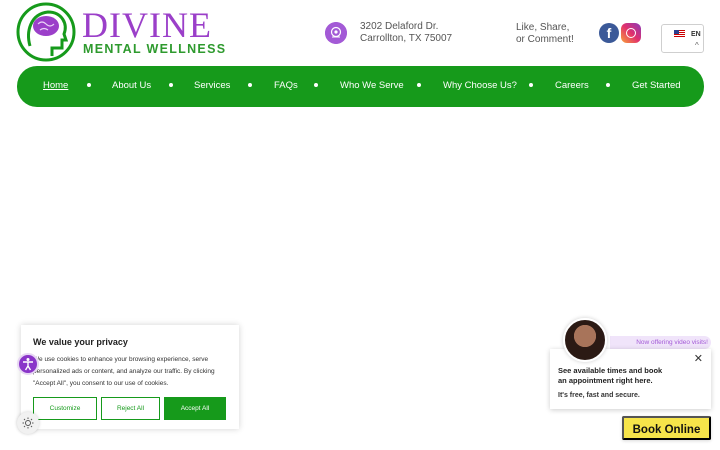 The width and height of the screenshot is (720, 450). What do you see at coordinates (406, 38) in the screenshot?
I see `address-line-2: Carrollton, TX 75007` at bounding box center [406, 38].